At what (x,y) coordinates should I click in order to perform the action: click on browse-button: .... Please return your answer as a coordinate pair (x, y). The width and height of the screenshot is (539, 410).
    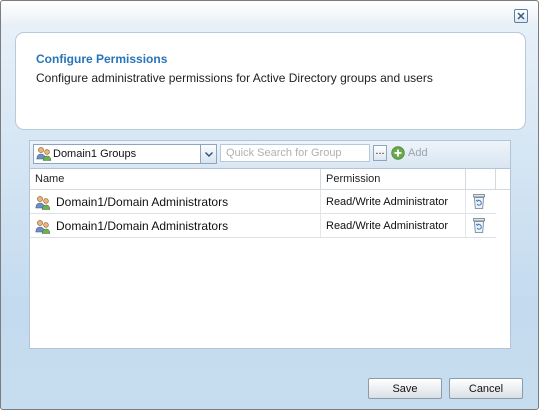
    Looking at the image, I should click on (380, 153).